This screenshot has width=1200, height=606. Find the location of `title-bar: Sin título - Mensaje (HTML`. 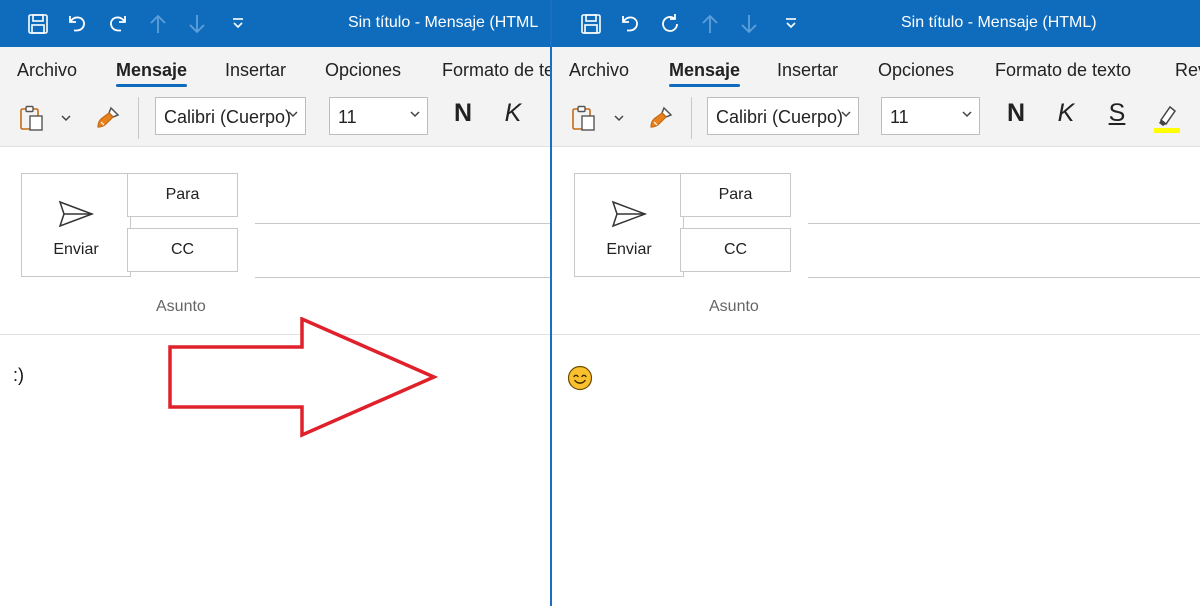

title-bar: Sin título - Mensaje (HTML is located at coordinates (275, 23).